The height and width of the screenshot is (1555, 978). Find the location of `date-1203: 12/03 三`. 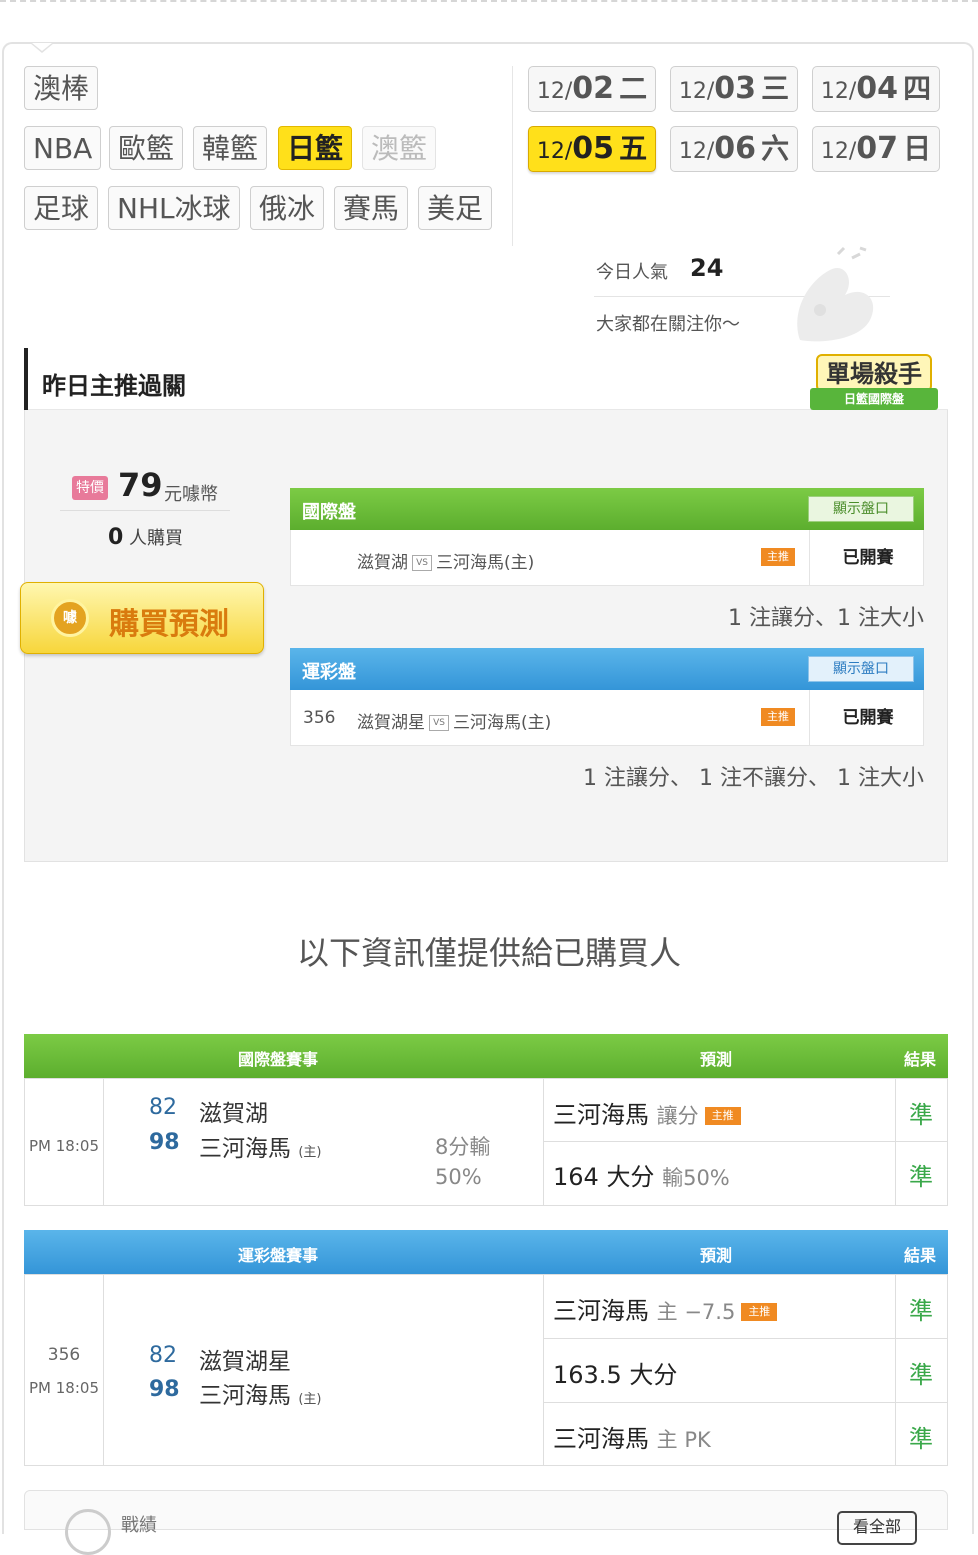

date-1203: 12/03 三 is located at coordinates (734, 89).